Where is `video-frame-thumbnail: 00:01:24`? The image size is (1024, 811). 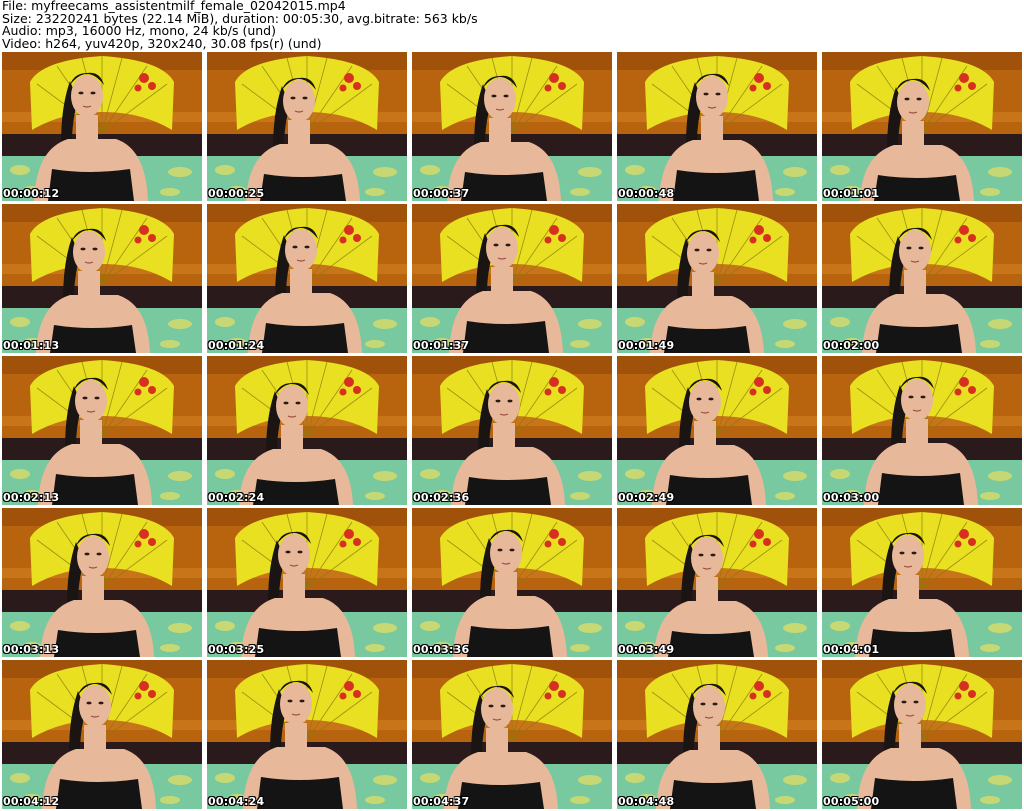
video-frame-thumbnail: 00:01:24 is located at coordinates (307, 278).